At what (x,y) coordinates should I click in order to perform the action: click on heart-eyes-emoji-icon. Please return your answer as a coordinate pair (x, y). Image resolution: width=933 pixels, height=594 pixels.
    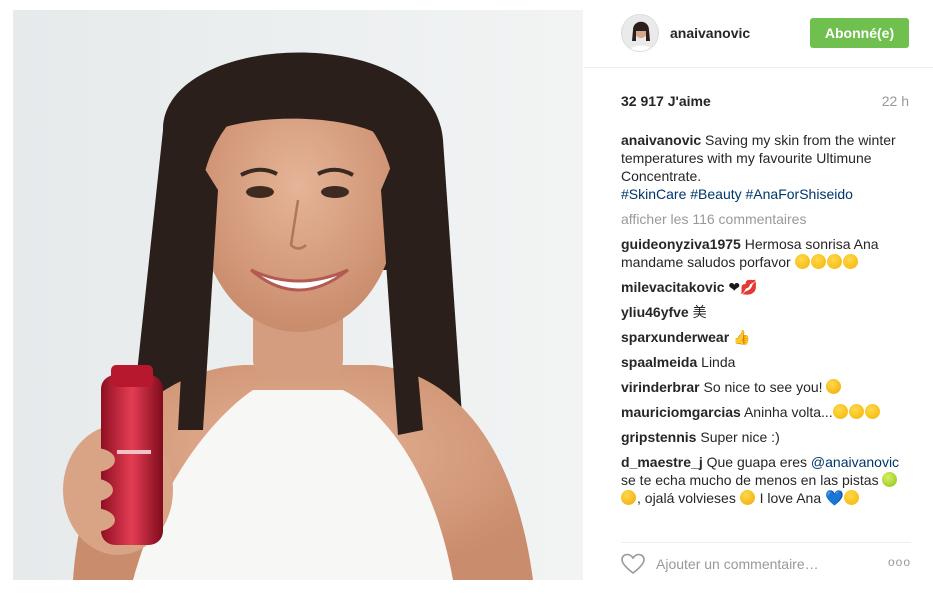
    Looking at the image, I should click on (851, 497).